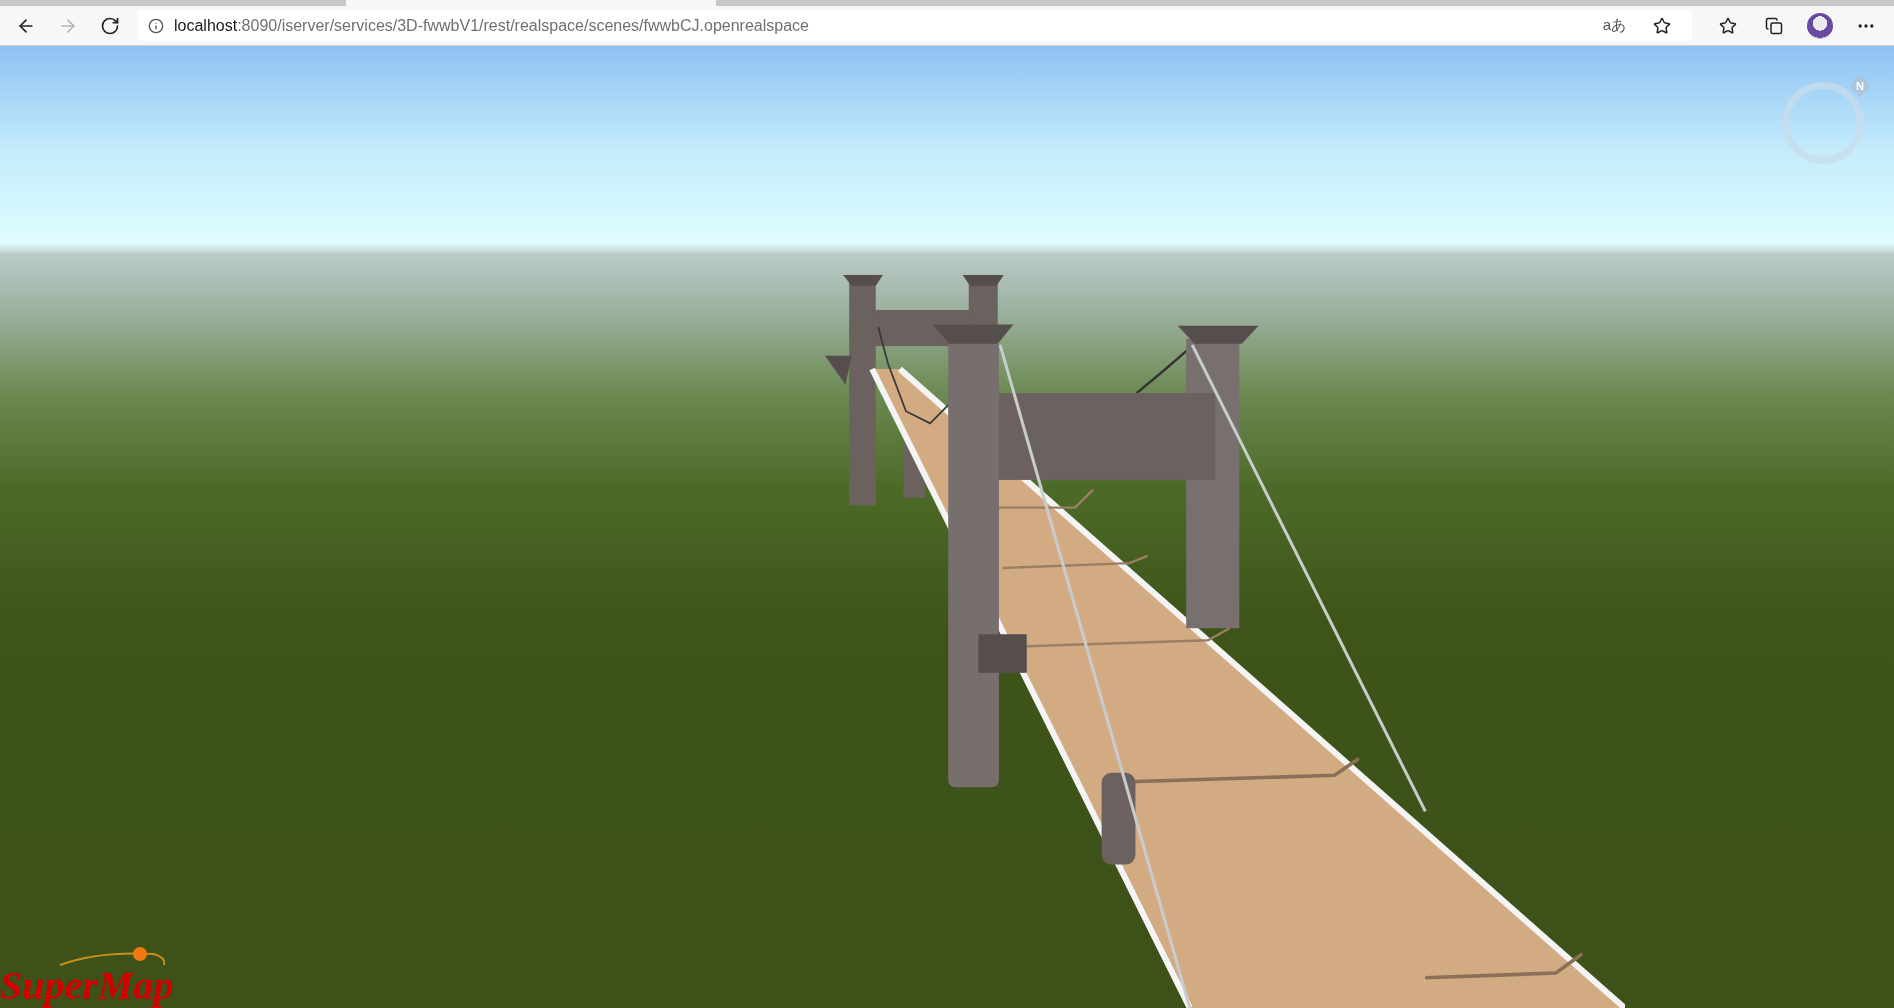 The image size is (1894, 1008). I want to click on info-icon, so click(156, 25).